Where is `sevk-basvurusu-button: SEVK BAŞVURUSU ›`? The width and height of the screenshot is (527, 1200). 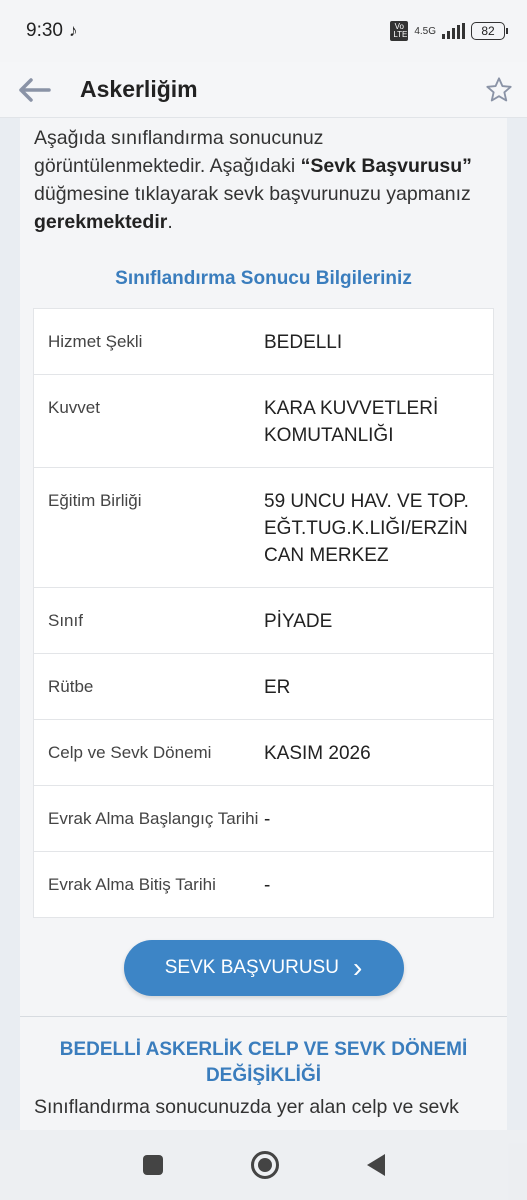
sevk-basvurusu-button: SEVK BAŞVURUSU › is located at coordinates (263, 968).